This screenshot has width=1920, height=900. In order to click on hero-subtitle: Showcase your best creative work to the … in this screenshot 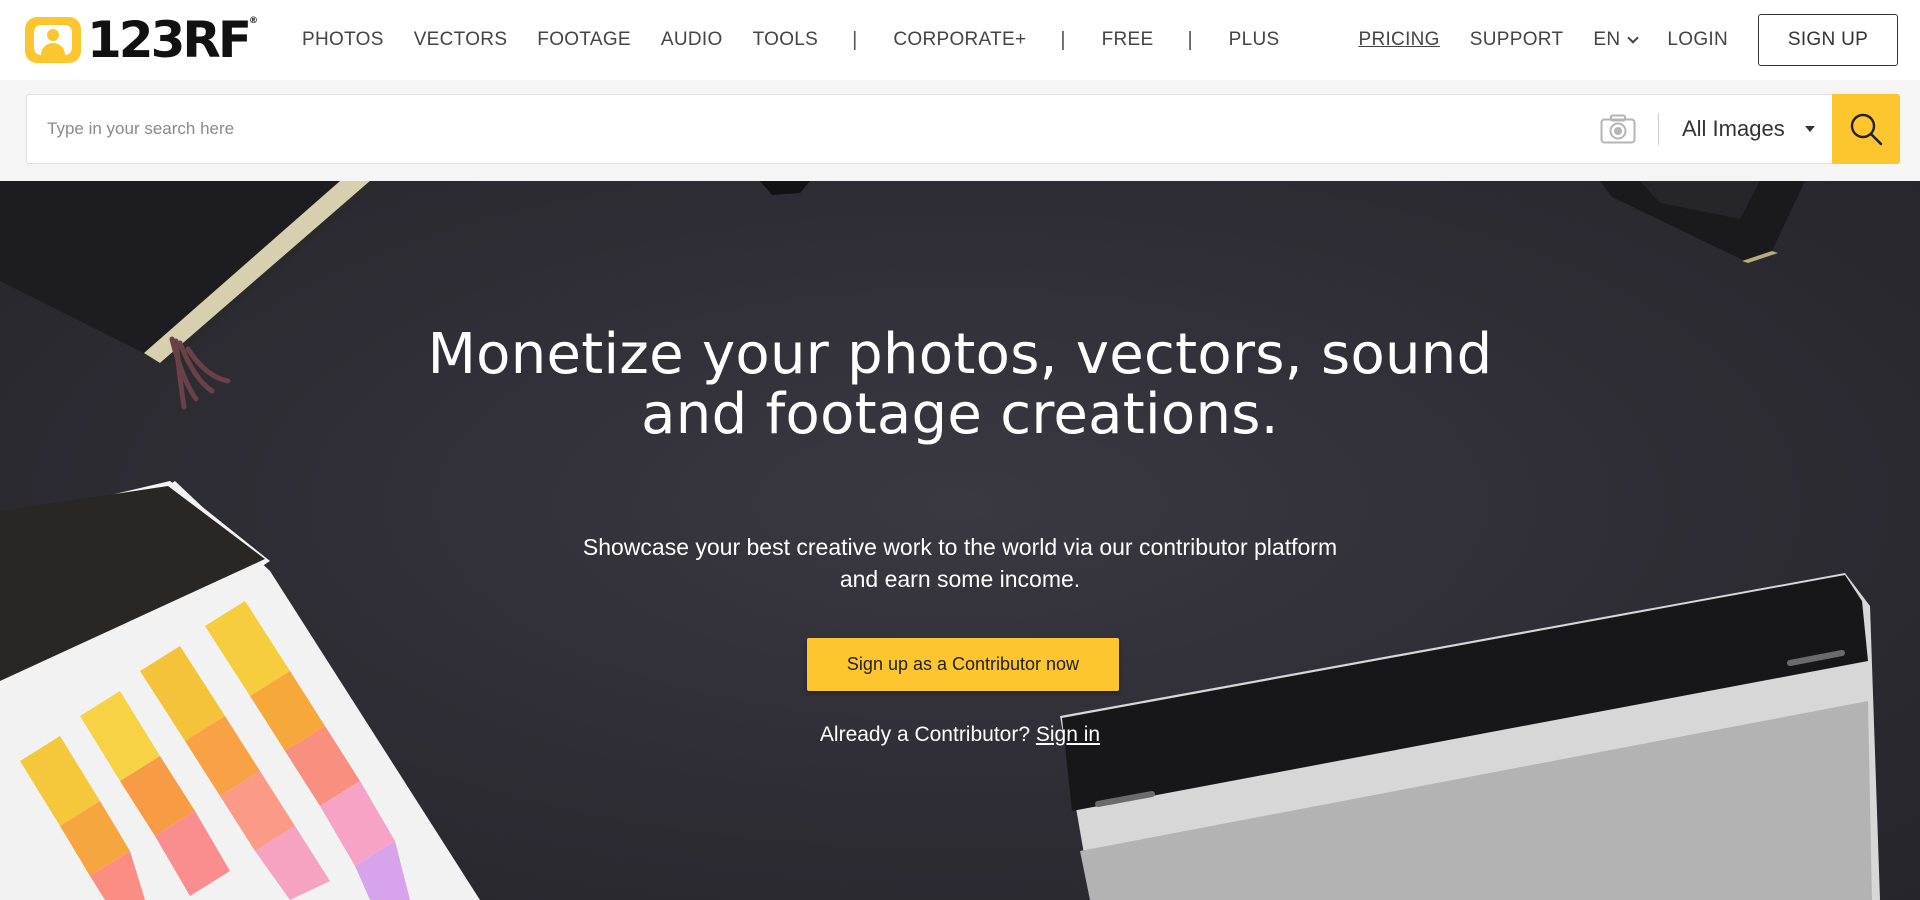, I will do `click(960, 563)`.